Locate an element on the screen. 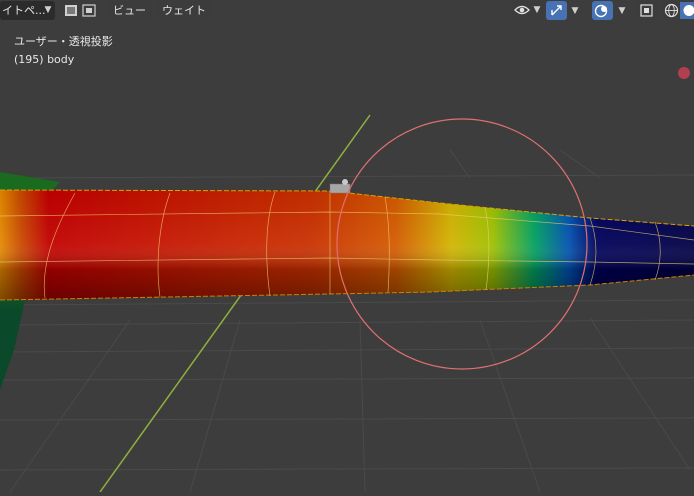 Image resolution: width=694 pixels, height=496 pixels. menu-weight: ウェイト is located at coordinates (184, 10).